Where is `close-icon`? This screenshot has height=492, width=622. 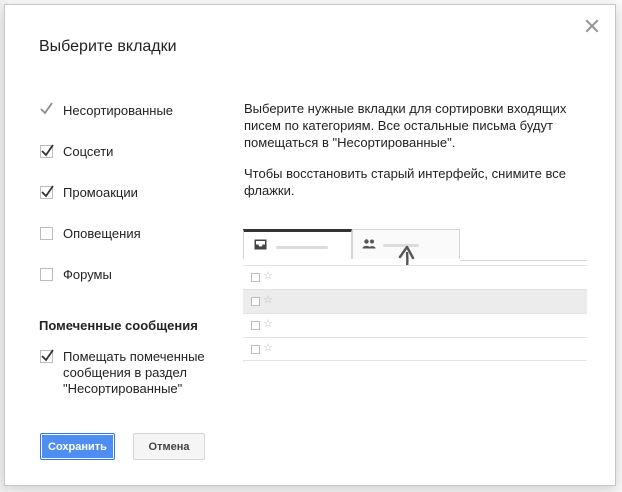
close-icon is located at coordinates (593, 27).